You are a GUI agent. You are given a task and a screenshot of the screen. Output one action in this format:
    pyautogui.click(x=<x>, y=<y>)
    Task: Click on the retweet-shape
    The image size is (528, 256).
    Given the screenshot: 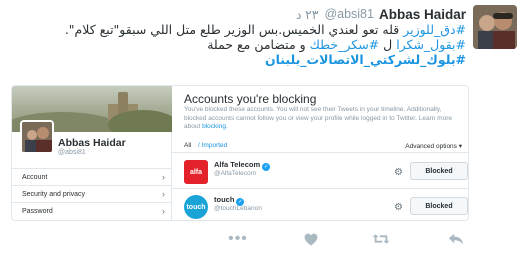 What is the action you would take?
    pyautogui.click(x=381, y=239)
    